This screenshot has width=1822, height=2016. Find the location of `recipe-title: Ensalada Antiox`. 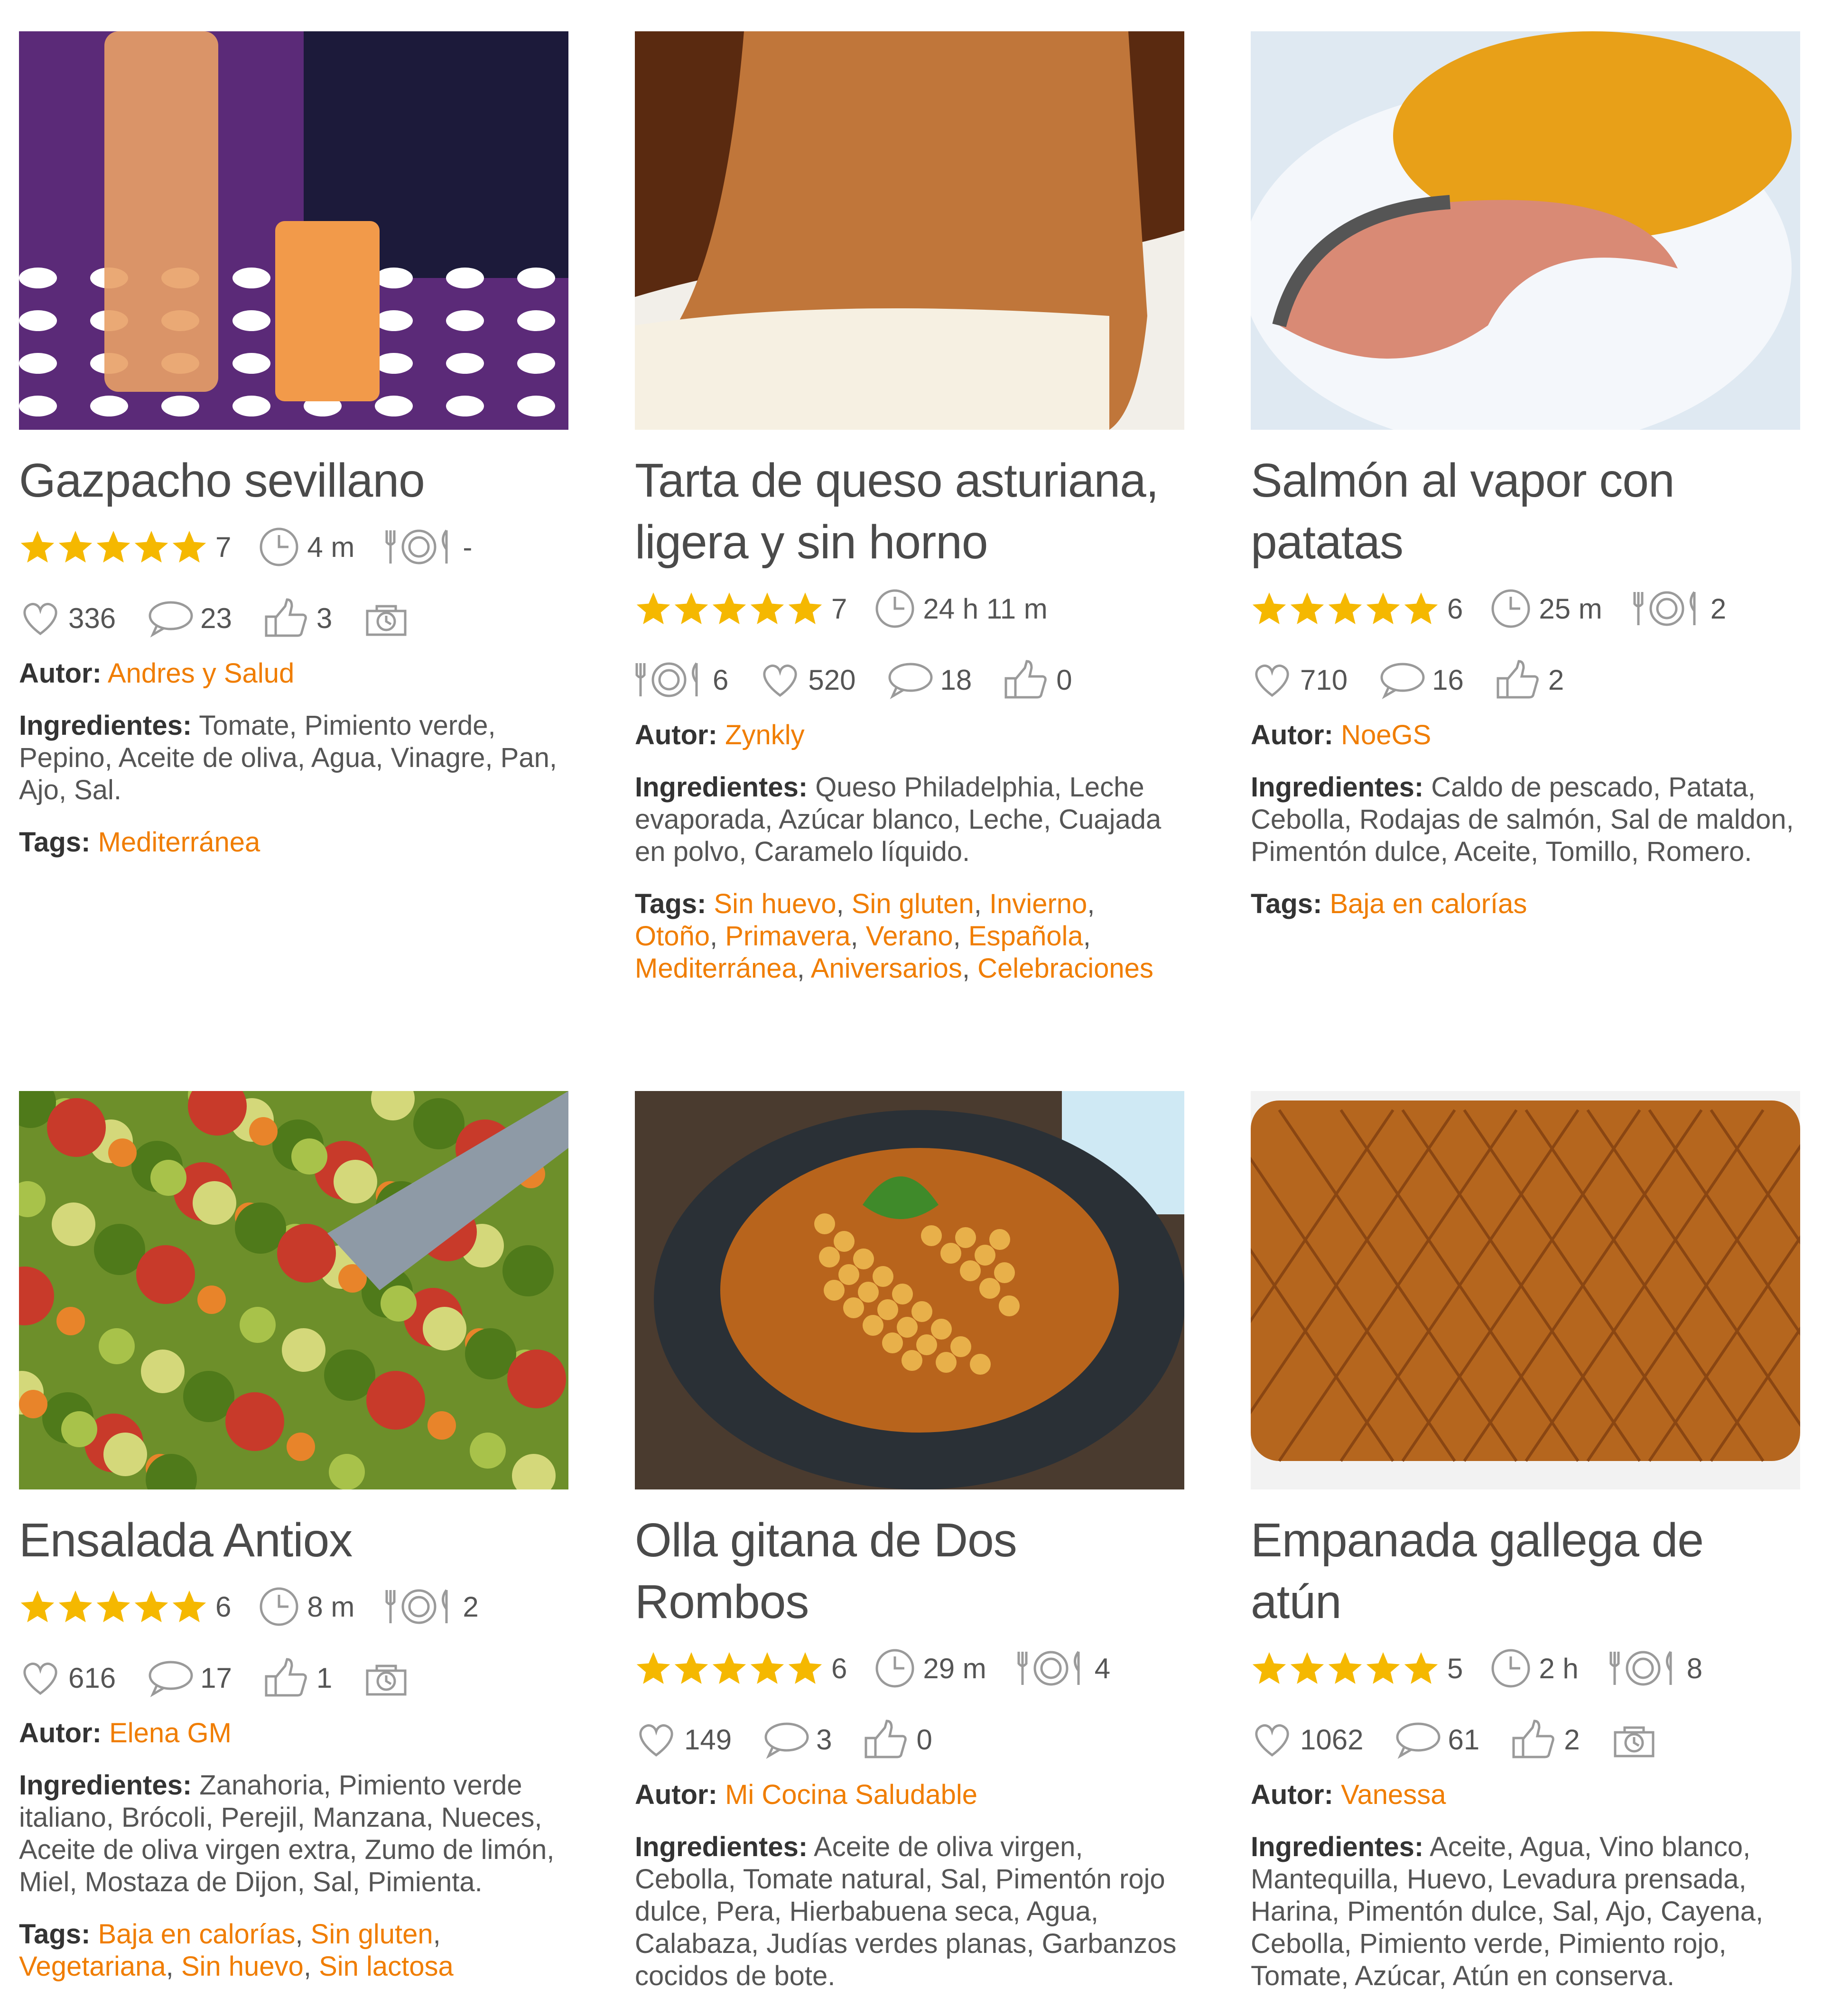

recipe-title: Ensalada Antiox is located at coordinates (293, 1540).